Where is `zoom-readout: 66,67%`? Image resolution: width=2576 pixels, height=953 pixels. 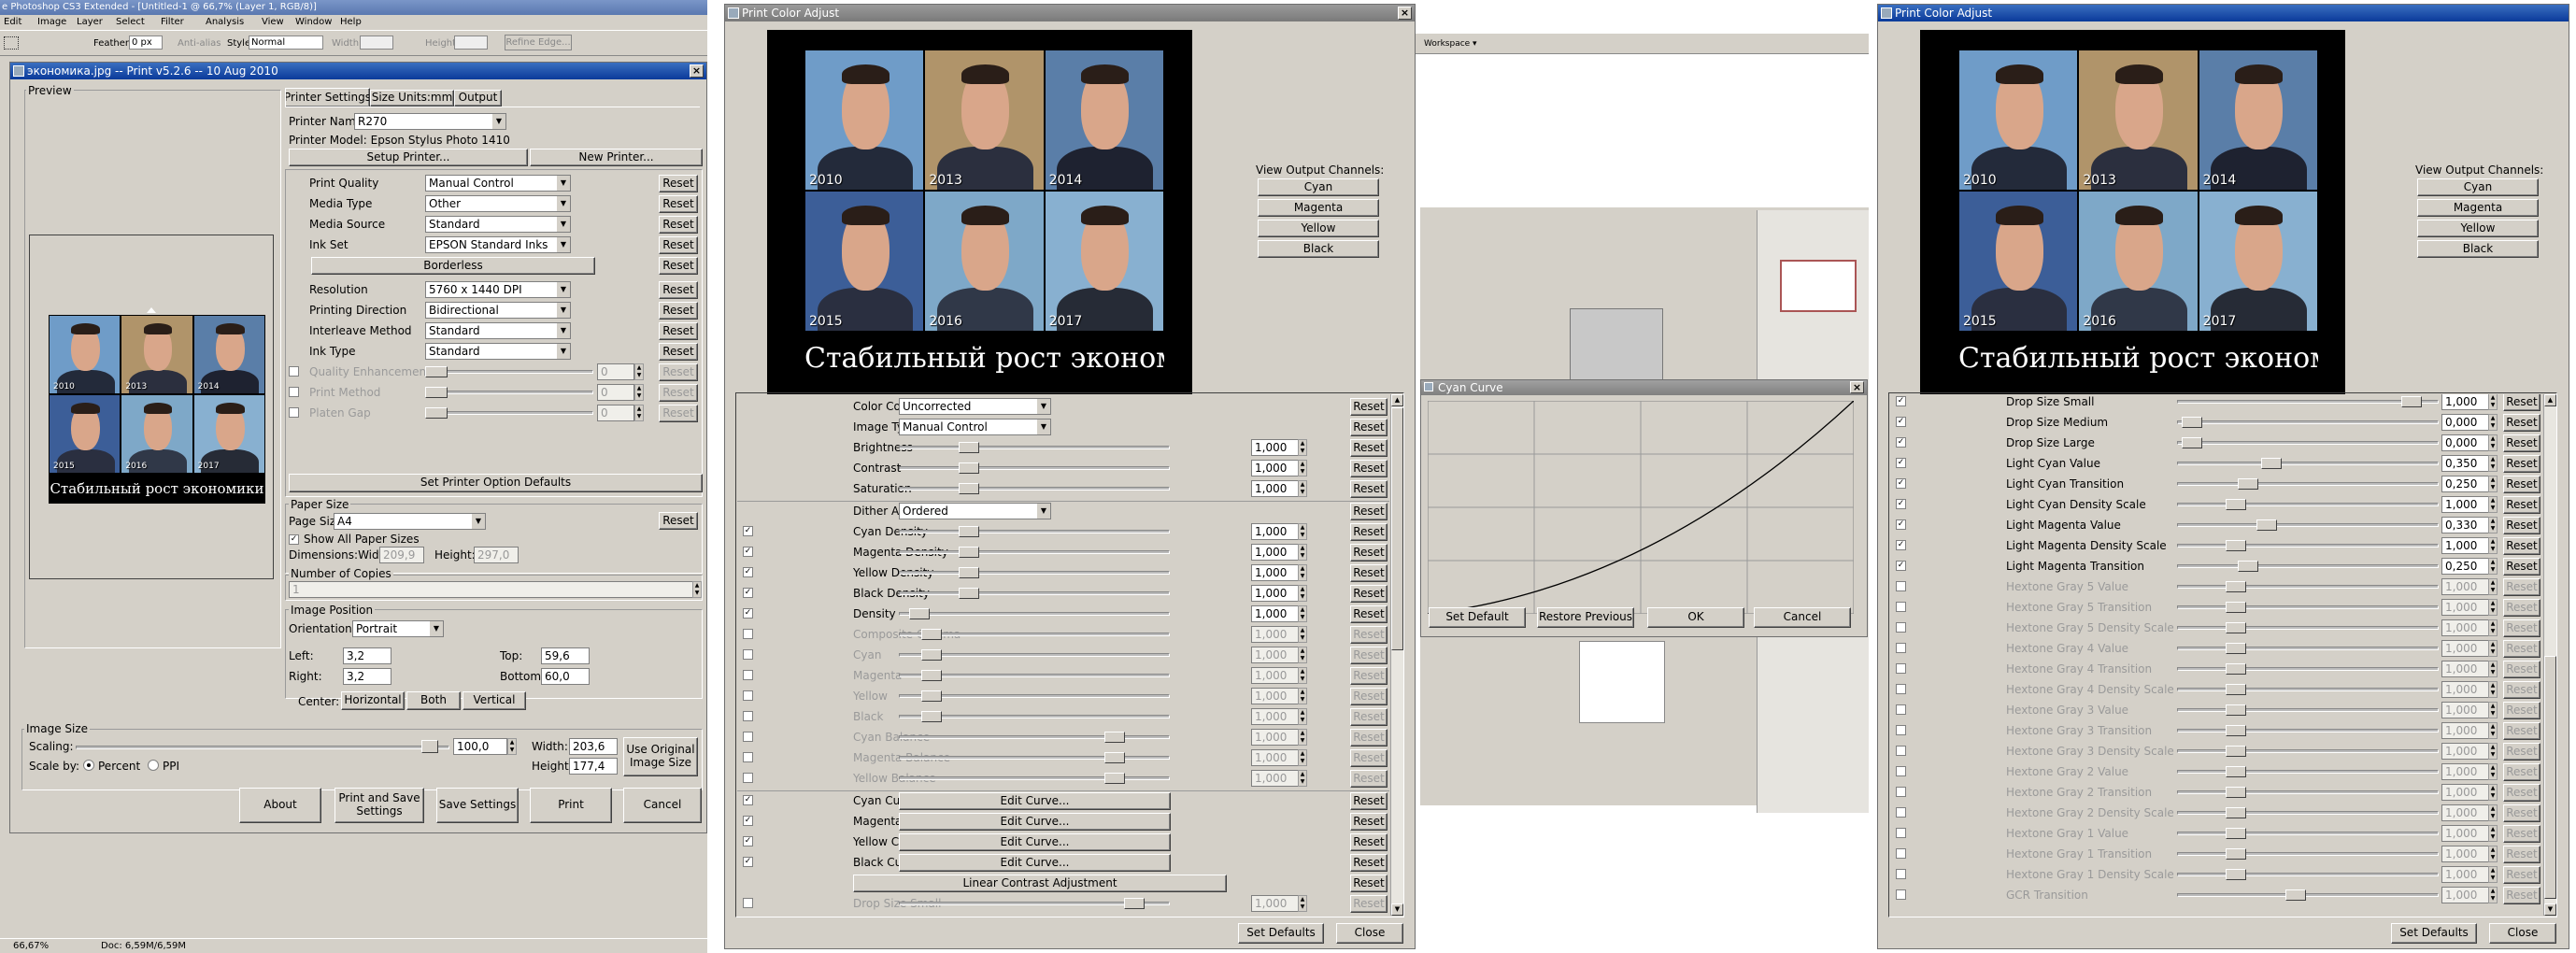 zoom-readout: 66,67% is located at coordinates (31, 946).